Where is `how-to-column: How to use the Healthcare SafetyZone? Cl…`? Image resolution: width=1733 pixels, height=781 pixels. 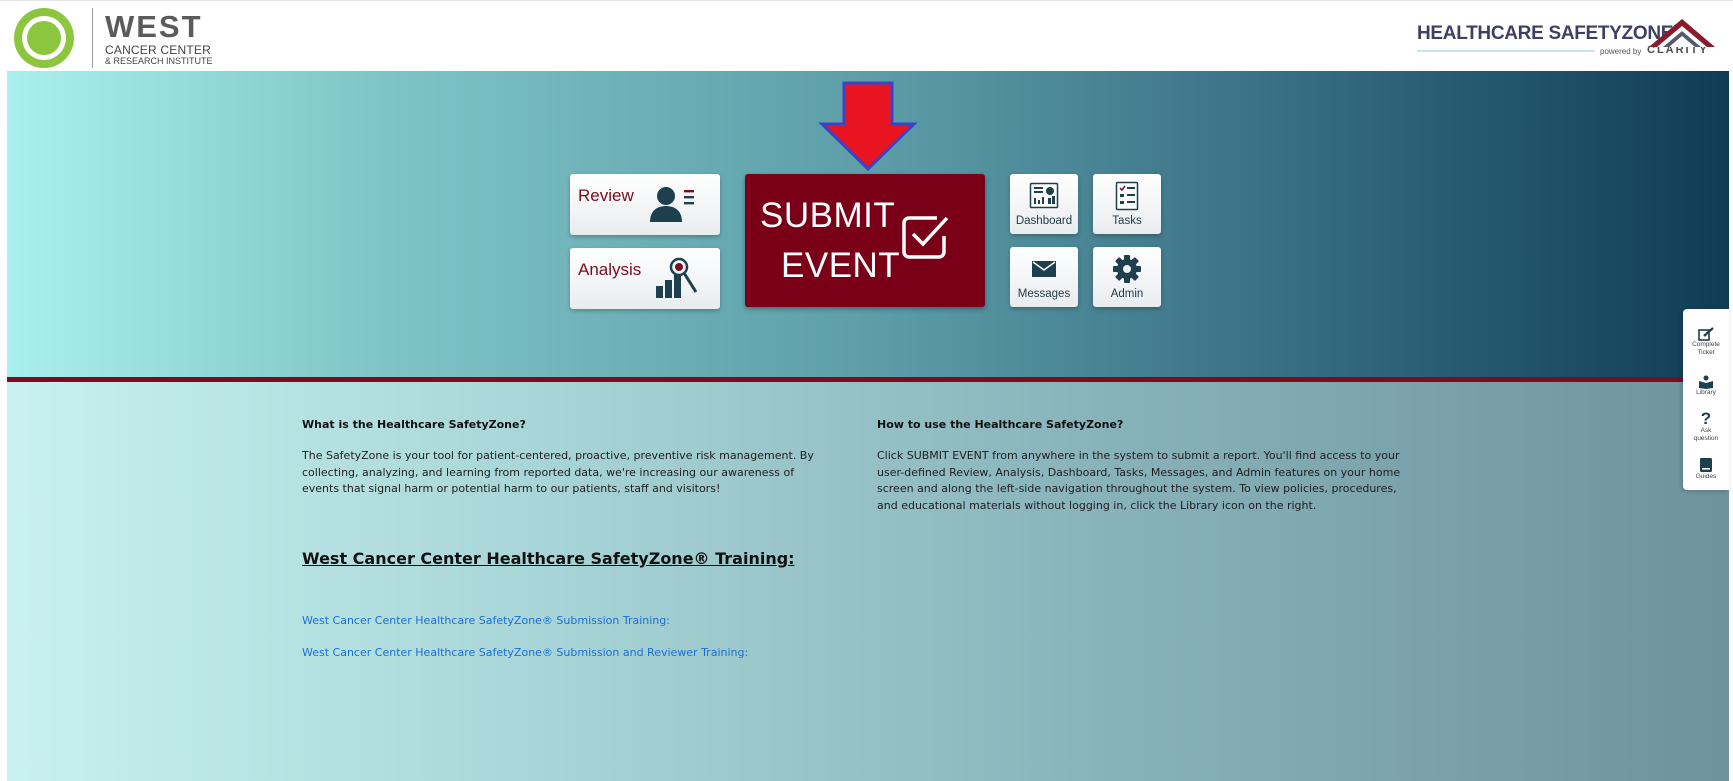
how-to-column: How to use the Healthcare SafetyZone? Cl… is located at coordinates (1147, 466).